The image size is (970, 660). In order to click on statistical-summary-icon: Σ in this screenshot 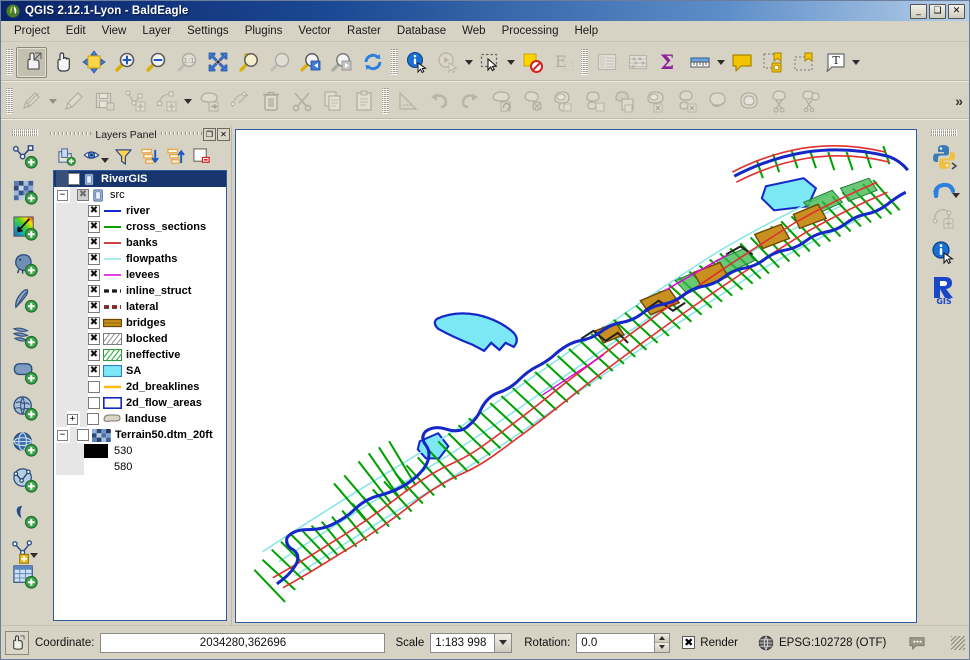, I will do `click(668, 62)`.